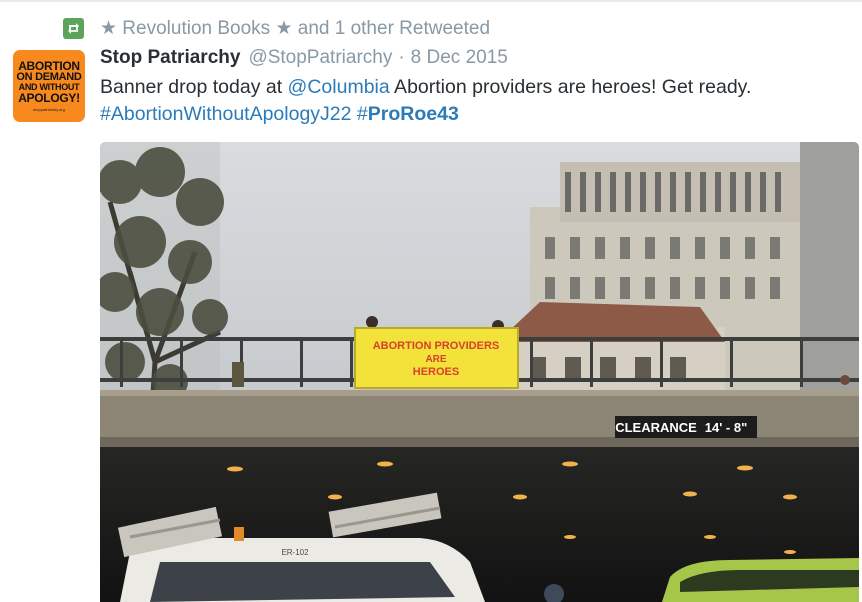  I want to click on avatar-url-text: stoppatriarchy.org, so click(49, 109).